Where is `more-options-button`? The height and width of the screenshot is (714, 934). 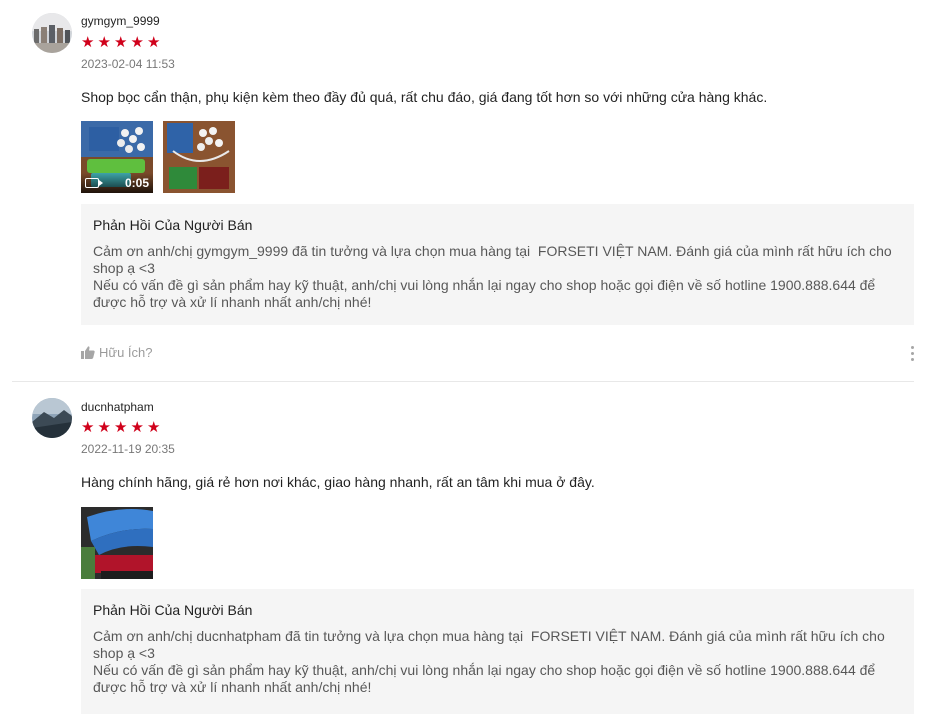
more-options-button is located at coordinates (912, 353).